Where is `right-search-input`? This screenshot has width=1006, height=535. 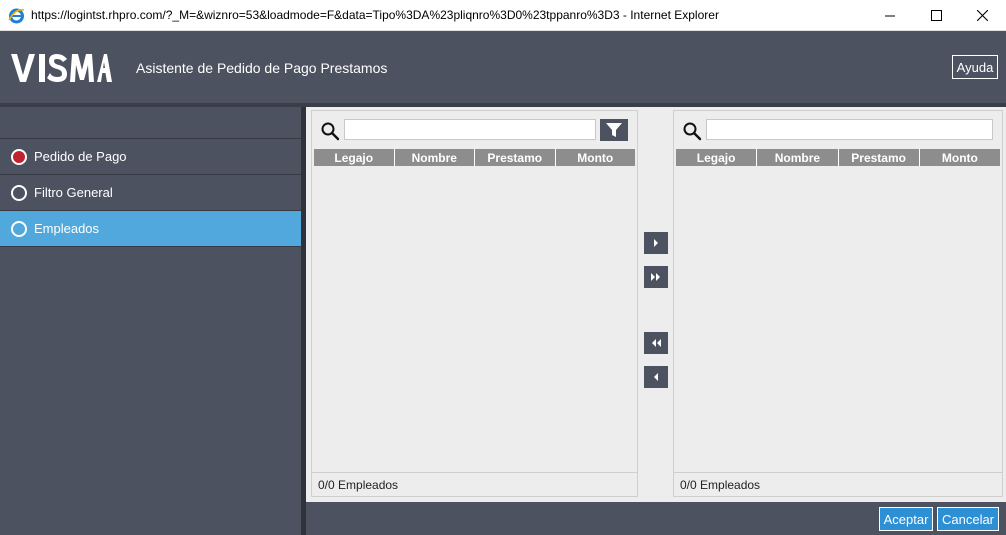
right-search-input is located at coordinates (849, 129).